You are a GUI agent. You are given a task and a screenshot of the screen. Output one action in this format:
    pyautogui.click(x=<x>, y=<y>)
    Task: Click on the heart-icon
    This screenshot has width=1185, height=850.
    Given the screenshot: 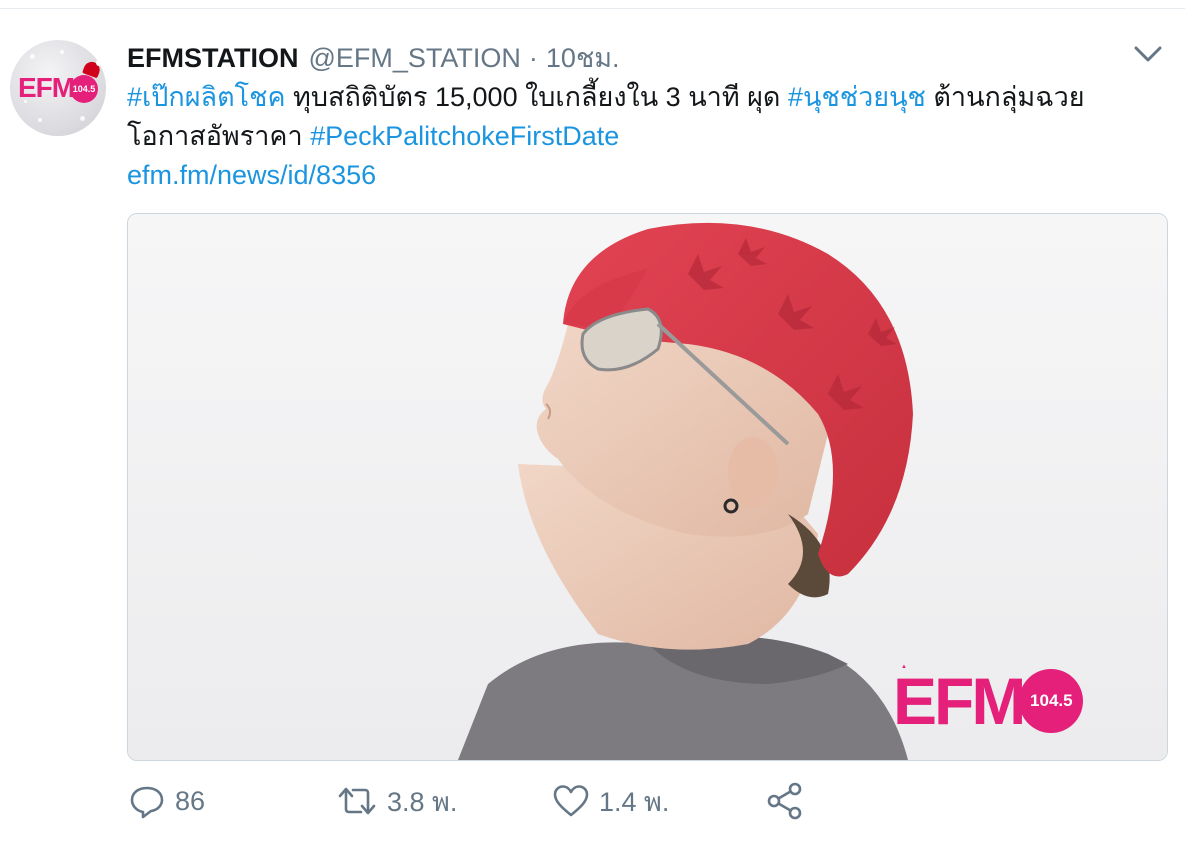 What is the action you would take?
    pyautogui.click(x=571, y=801)
    